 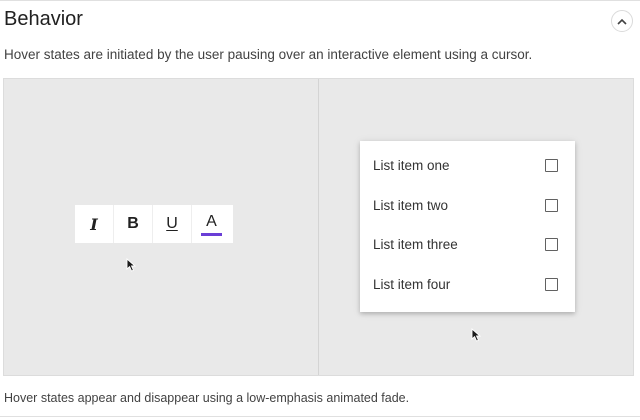 I want to click on list-item-label: List item three, so click(x=415, y=244).